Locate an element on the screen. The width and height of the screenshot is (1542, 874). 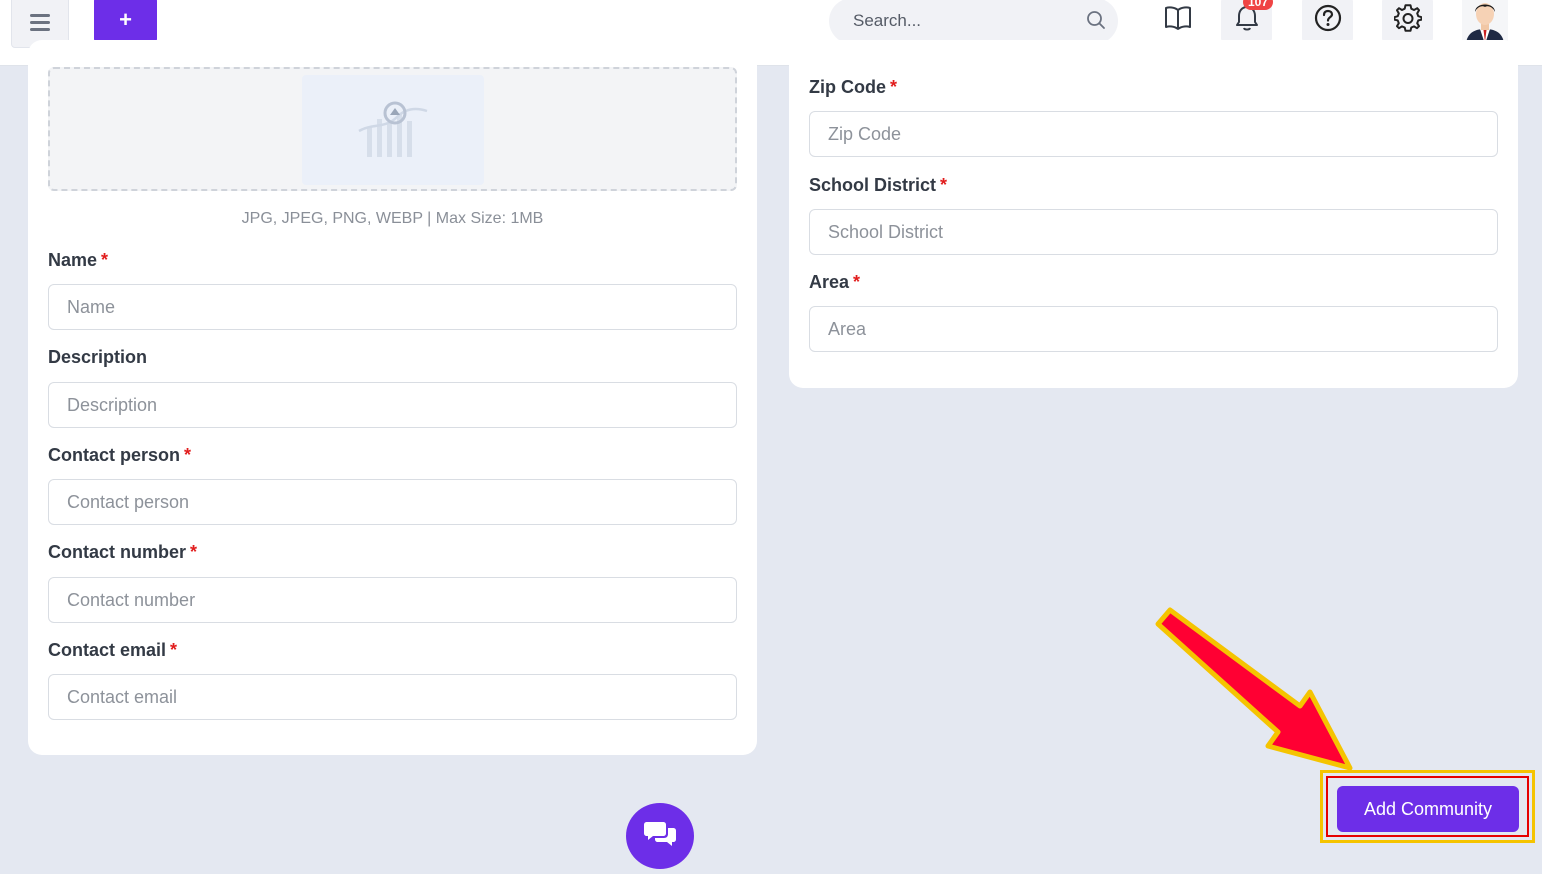
zip-code-input is located at coordinates (1153, 134).